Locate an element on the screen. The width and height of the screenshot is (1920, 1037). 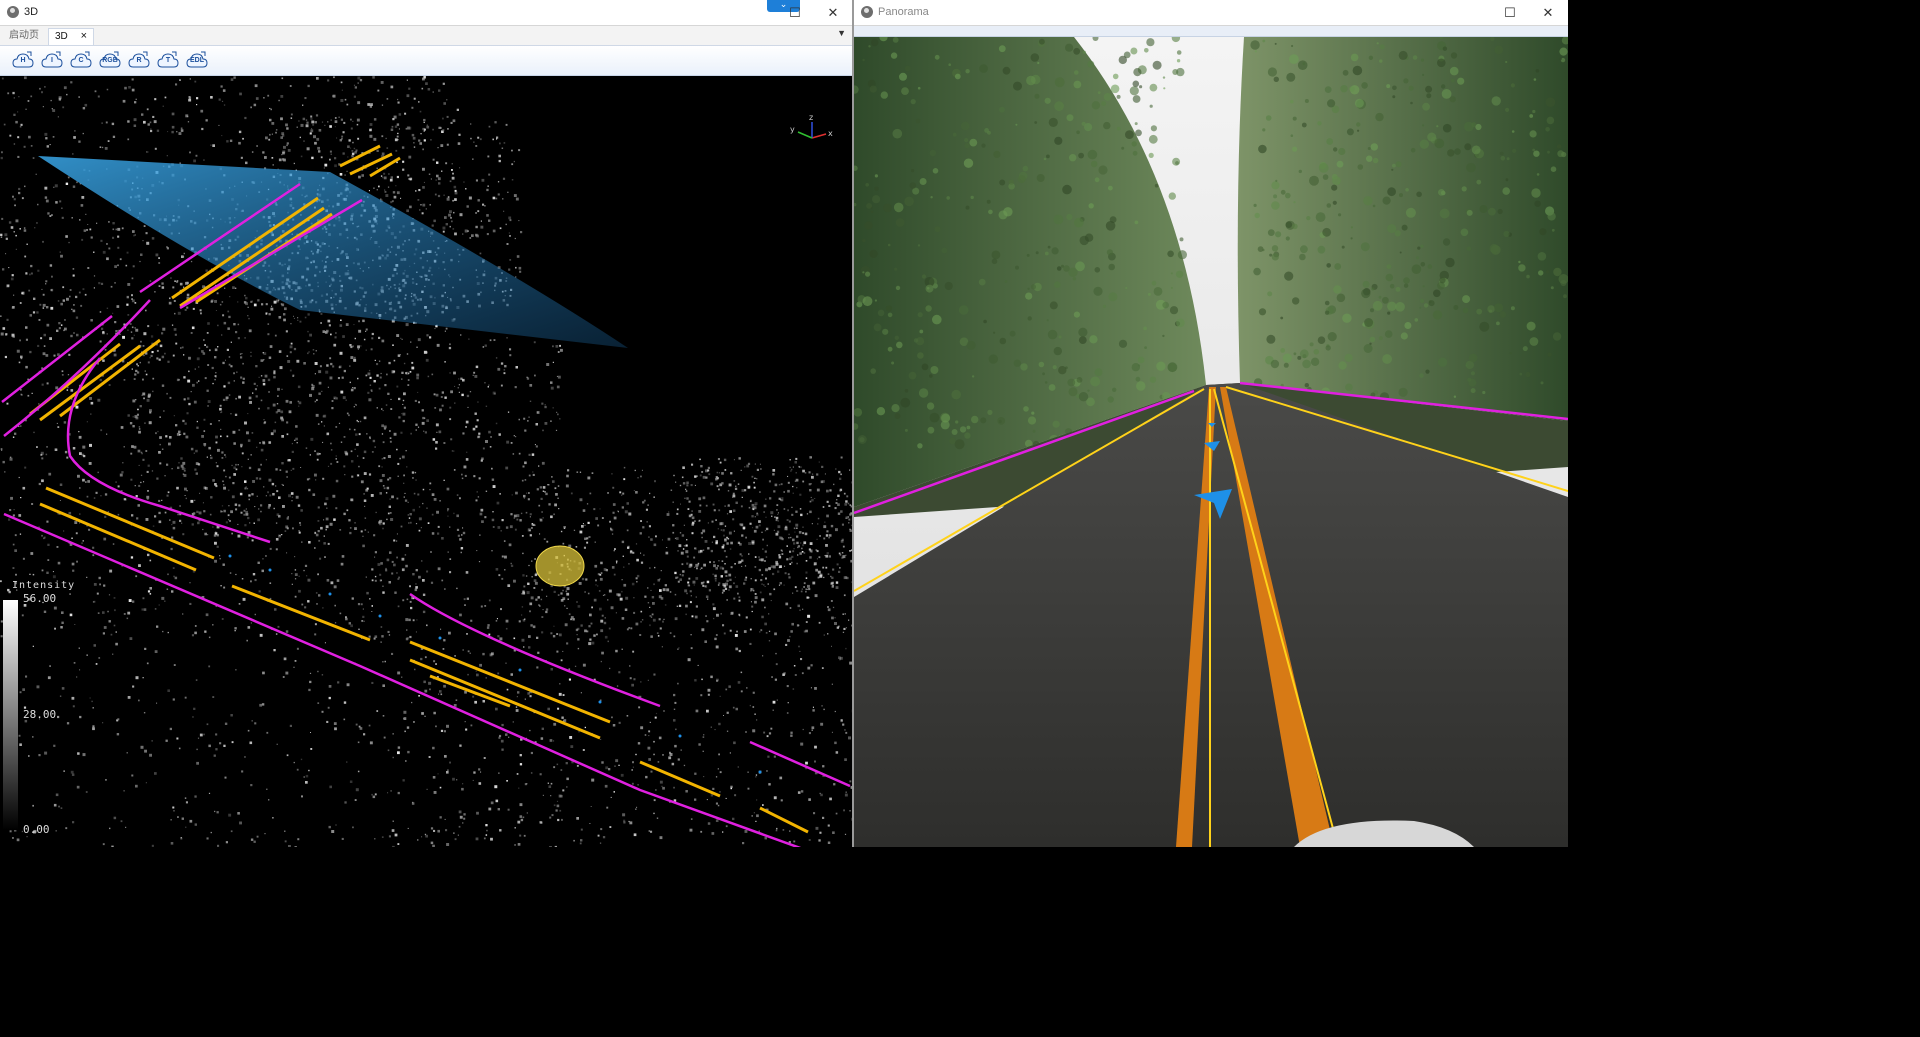
panorama-header-strip is located at coordinates (1211, 31).